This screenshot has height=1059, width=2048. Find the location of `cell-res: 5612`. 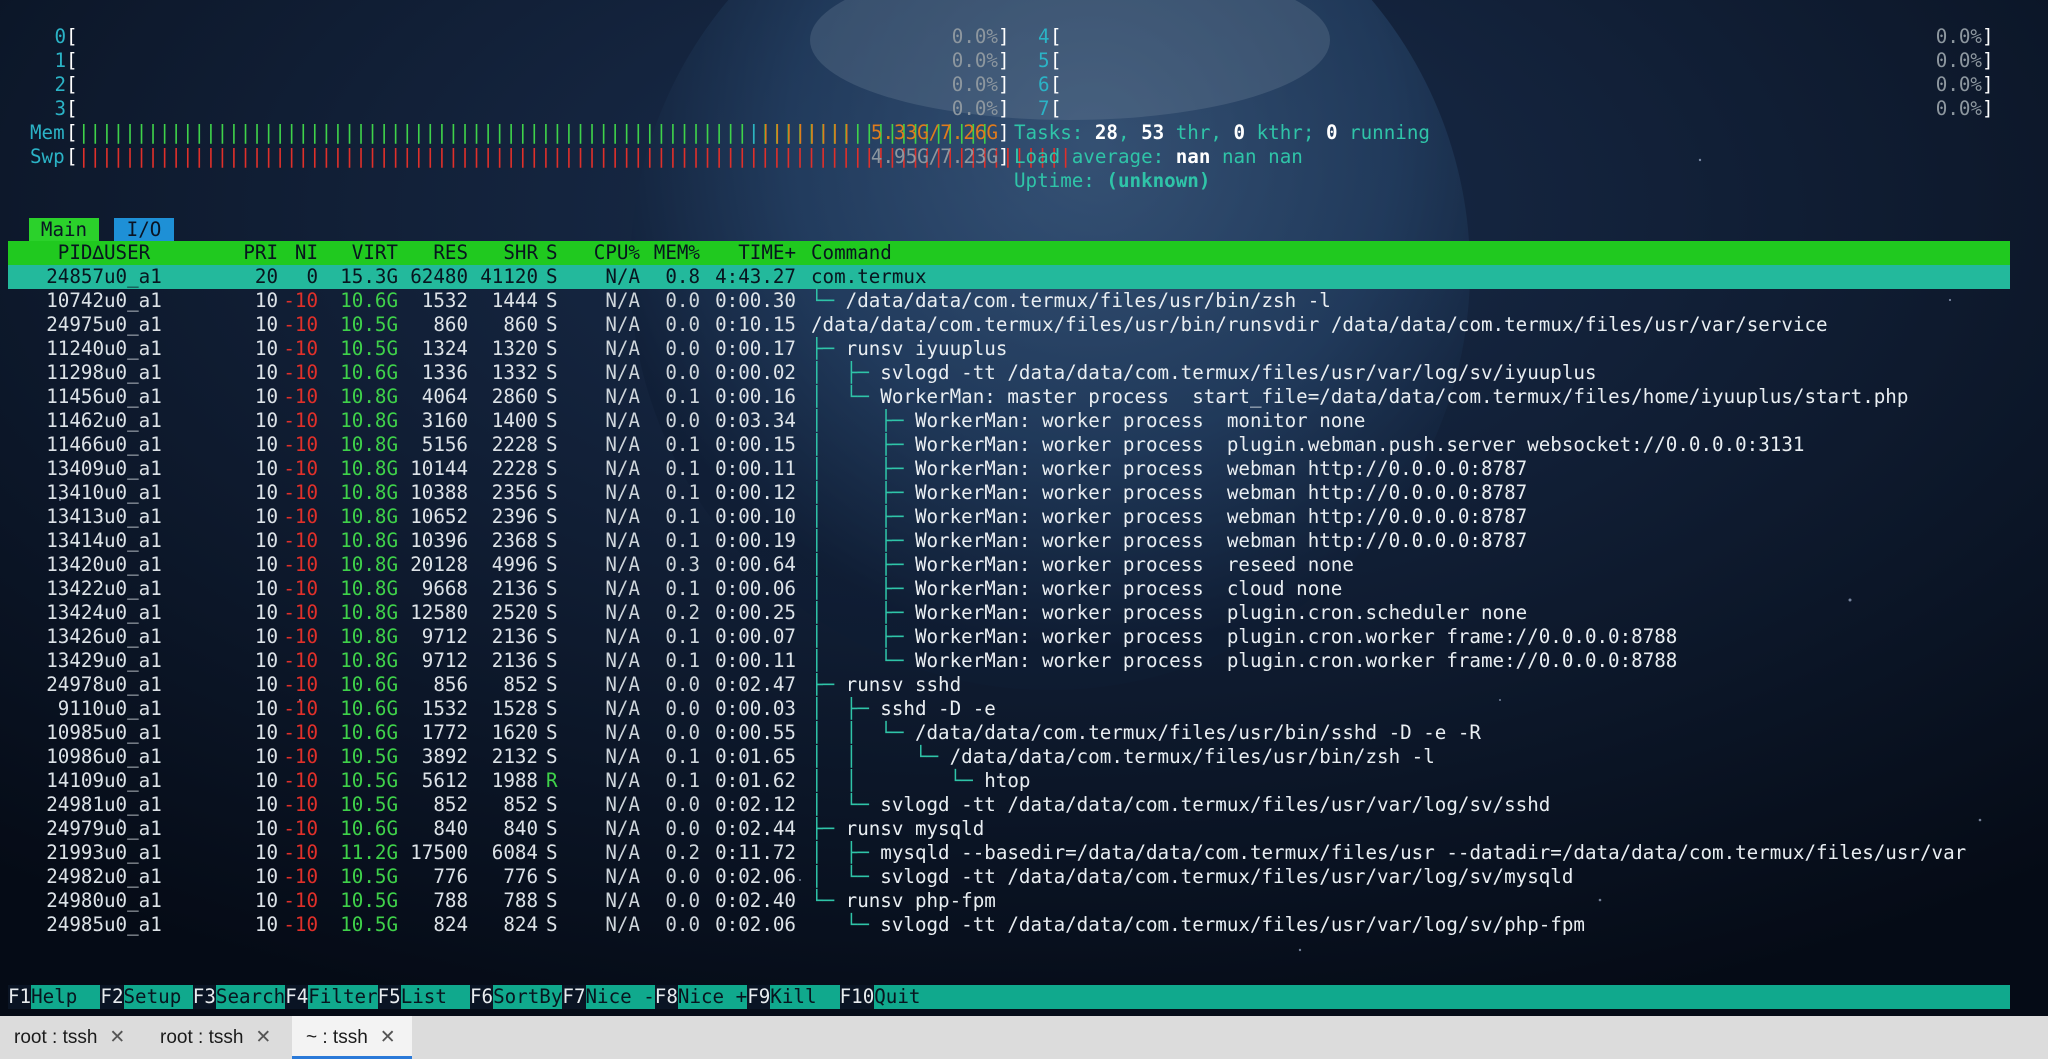

cell-res: 5612 is located at coordinates (444, 780).